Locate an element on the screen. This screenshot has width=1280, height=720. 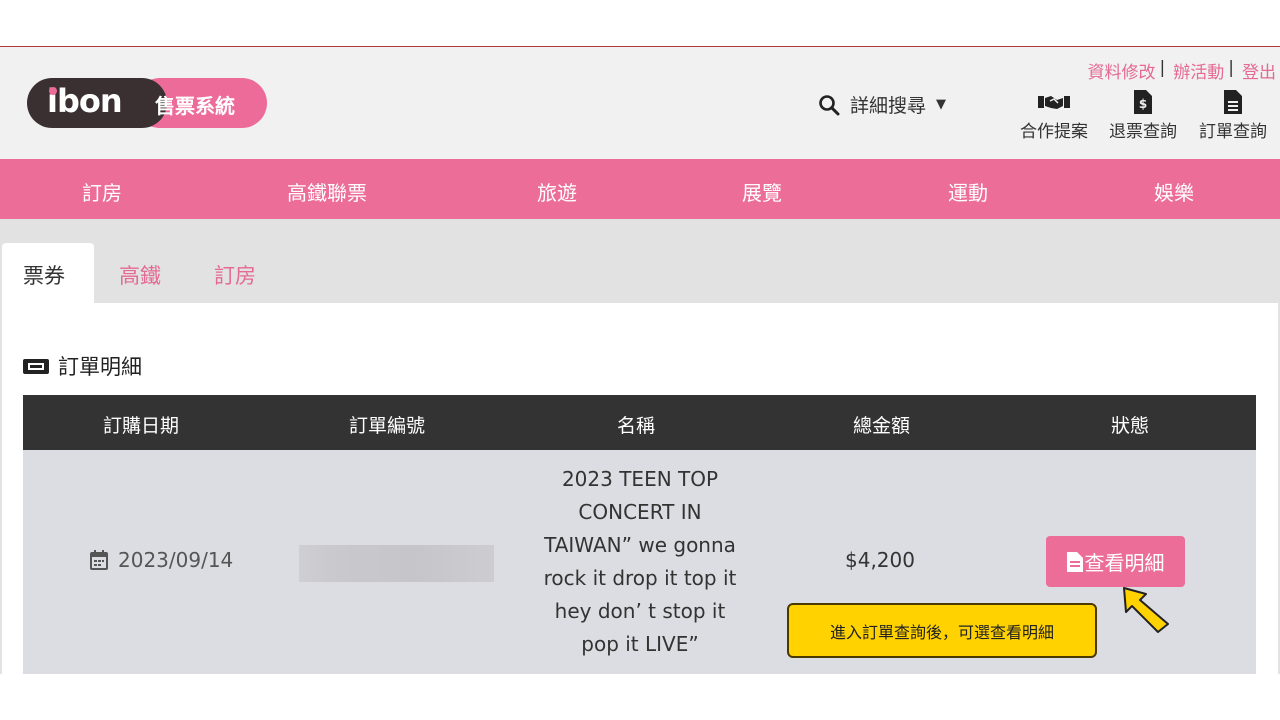
ibon-logo: ibon 售票系統 is located at coordinates (147, 103).